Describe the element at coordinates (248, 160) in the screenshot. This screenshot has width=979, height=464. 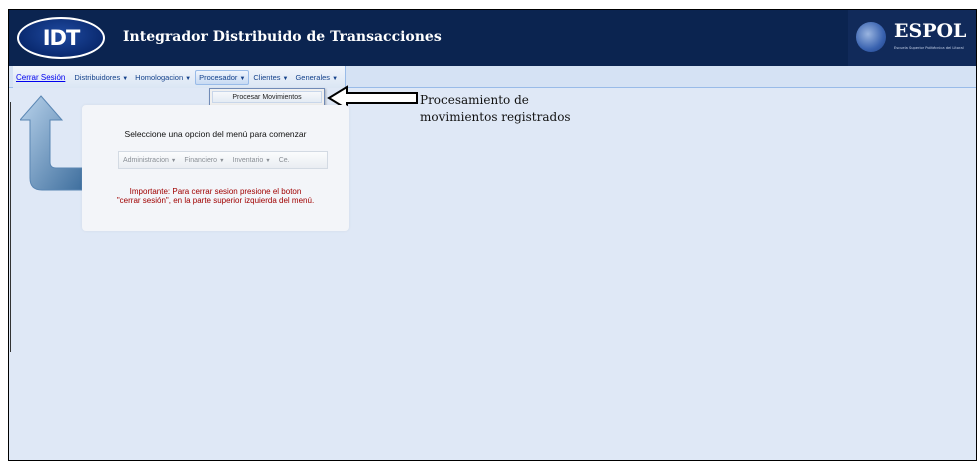
I see `sample-menu-label: Inventario` at that location.